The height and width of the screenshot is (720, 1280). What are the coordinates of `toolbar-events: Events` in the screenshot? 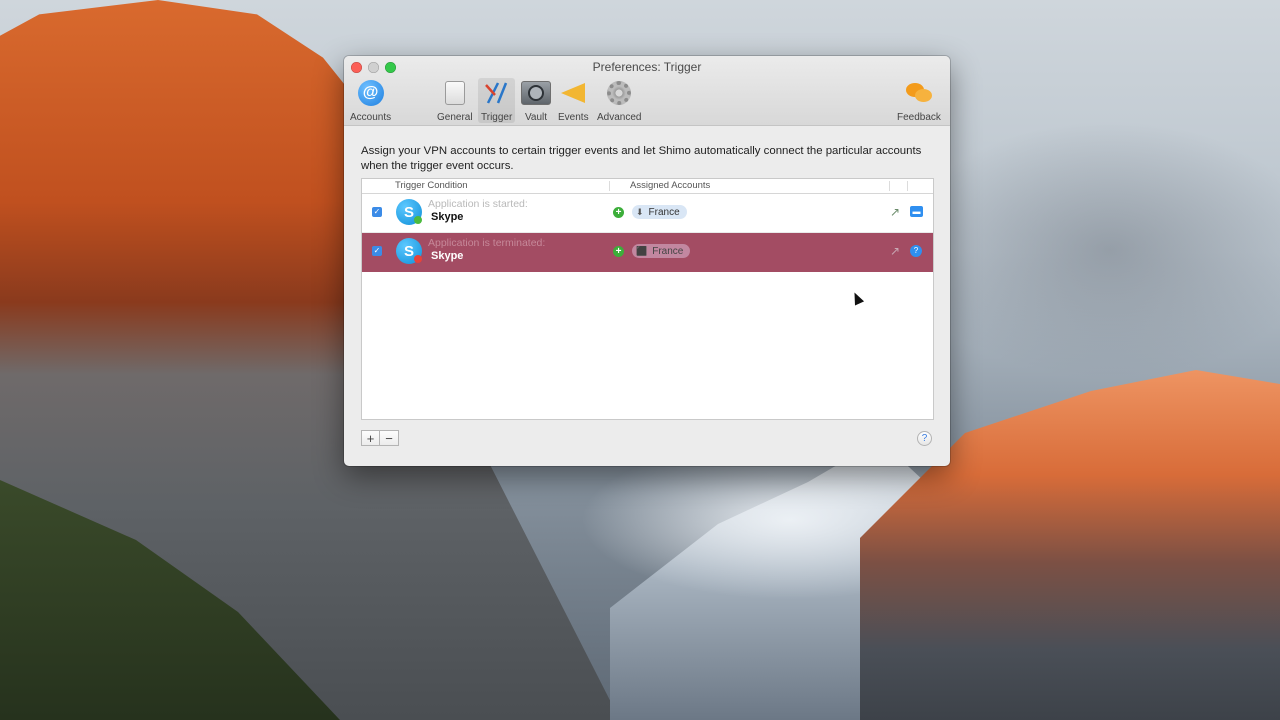 It's located at (573, 100).